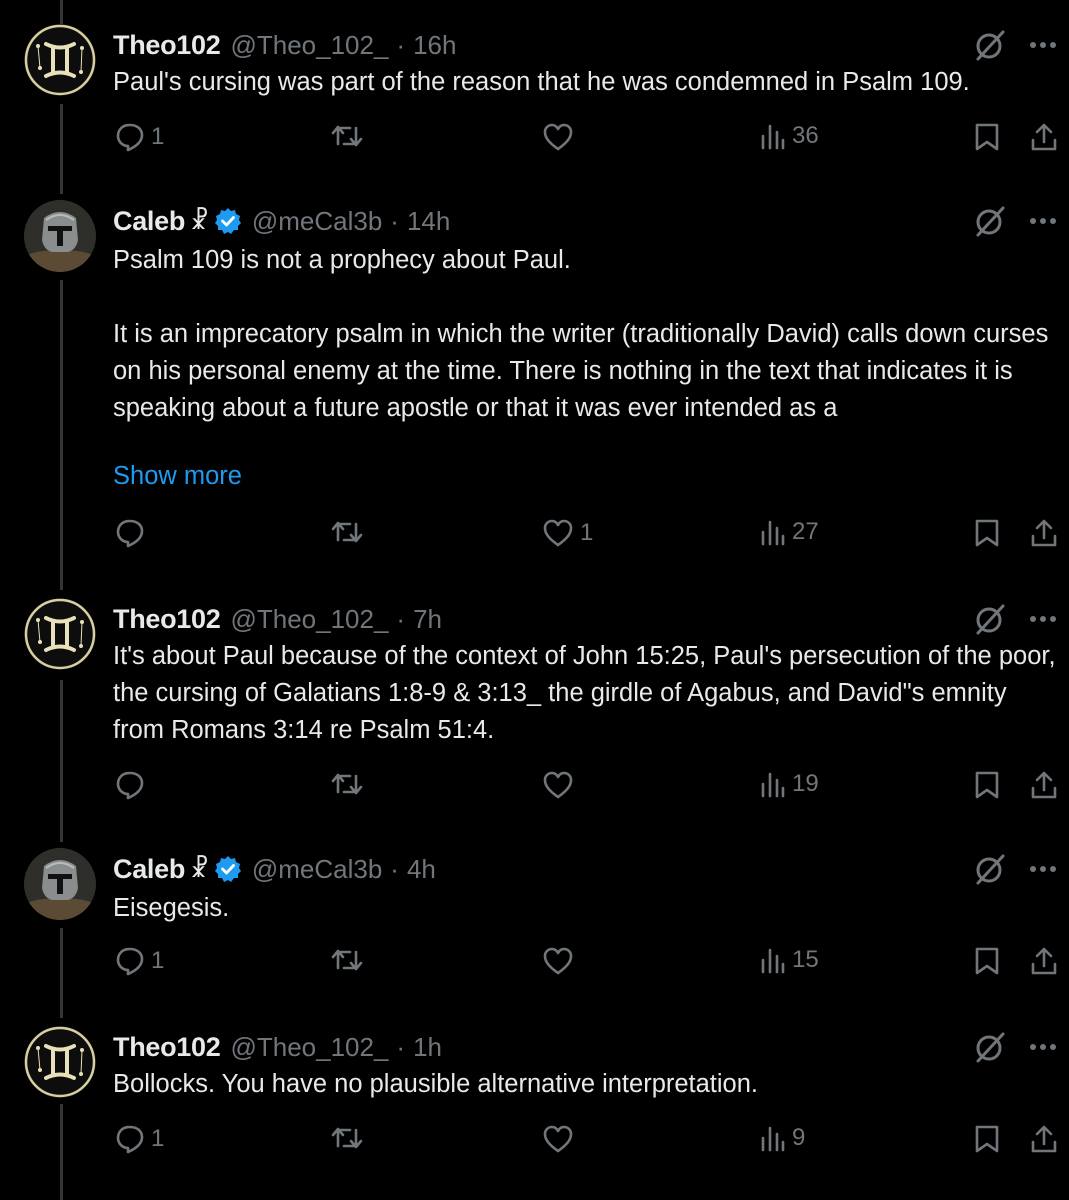 The image size is (1069, 1200). What do you see at coordinates (428, 221) in the screenshot?
I see `timestamp: 14h` at bounding box center [428, 221].